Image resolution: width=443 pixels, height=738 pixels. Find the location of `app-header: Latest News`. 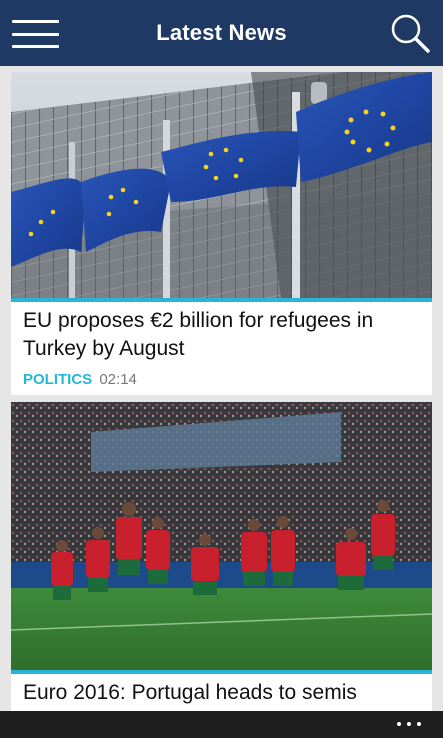

app-header: Latest News is located at coordinates (221, 33).